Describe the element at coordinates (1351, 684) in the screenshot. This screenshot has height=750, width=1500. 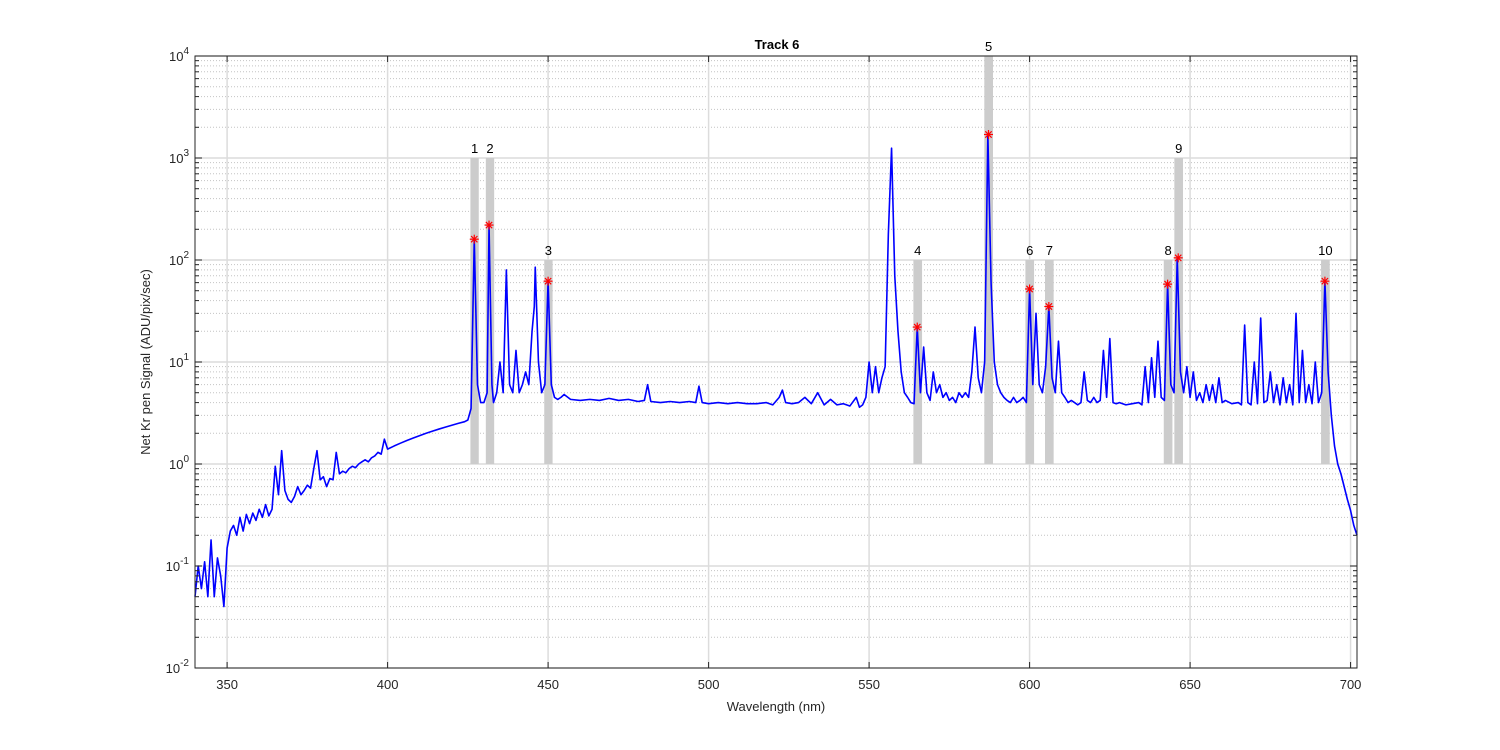
I see `x-tick-label-700: 700` at that location.